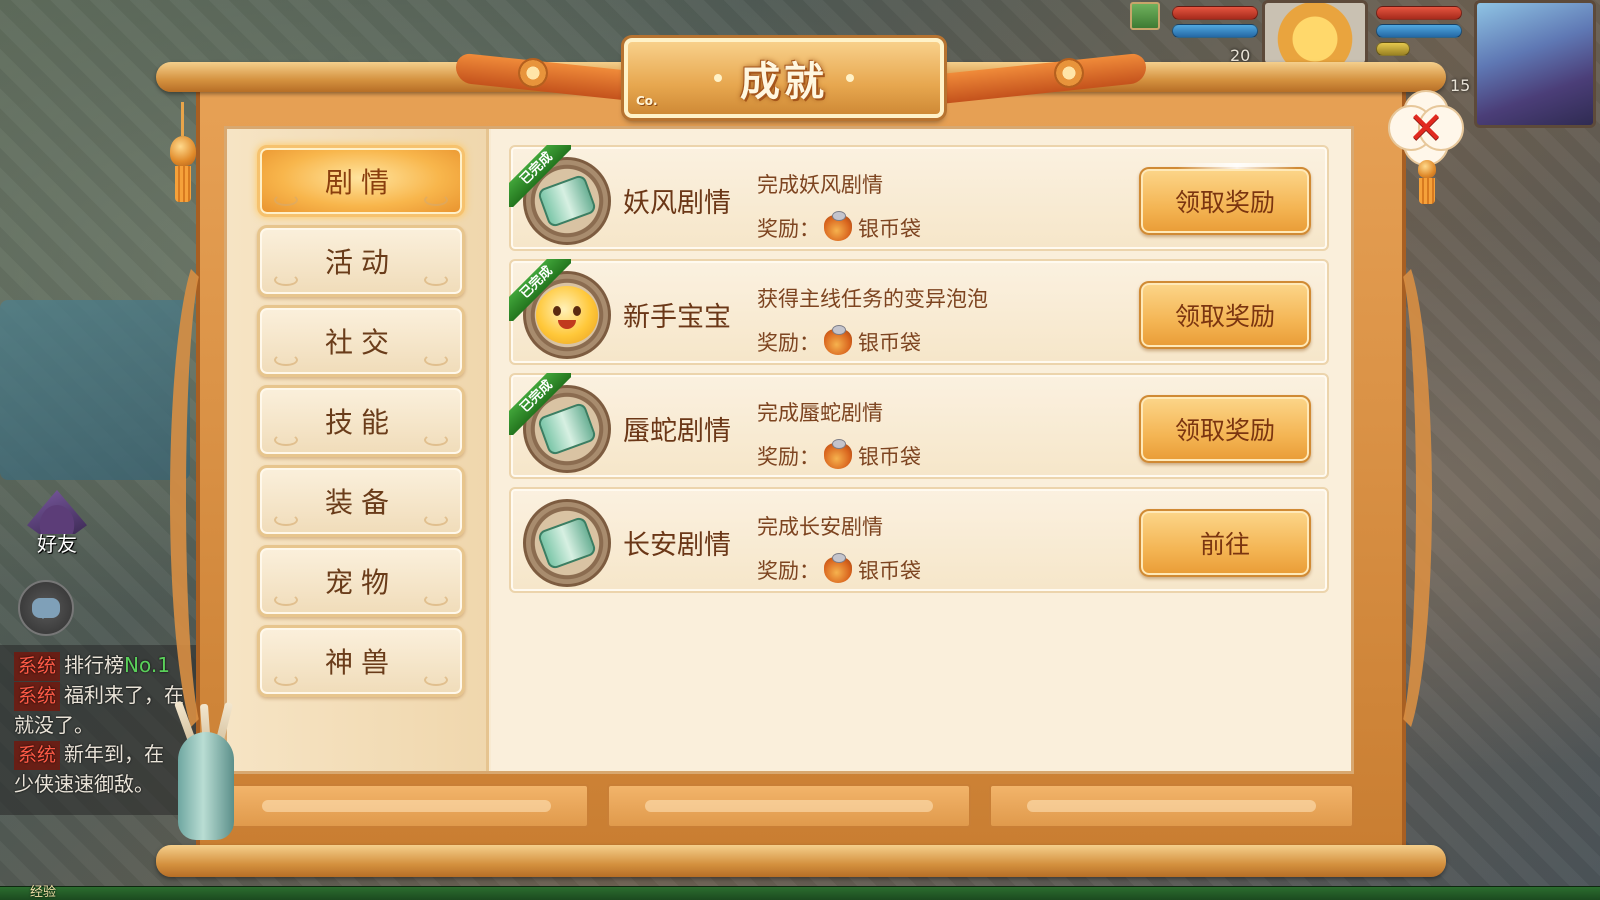 The image size is (1600, 900). I want to click on tab-activity: 活动, so click(361, 261).